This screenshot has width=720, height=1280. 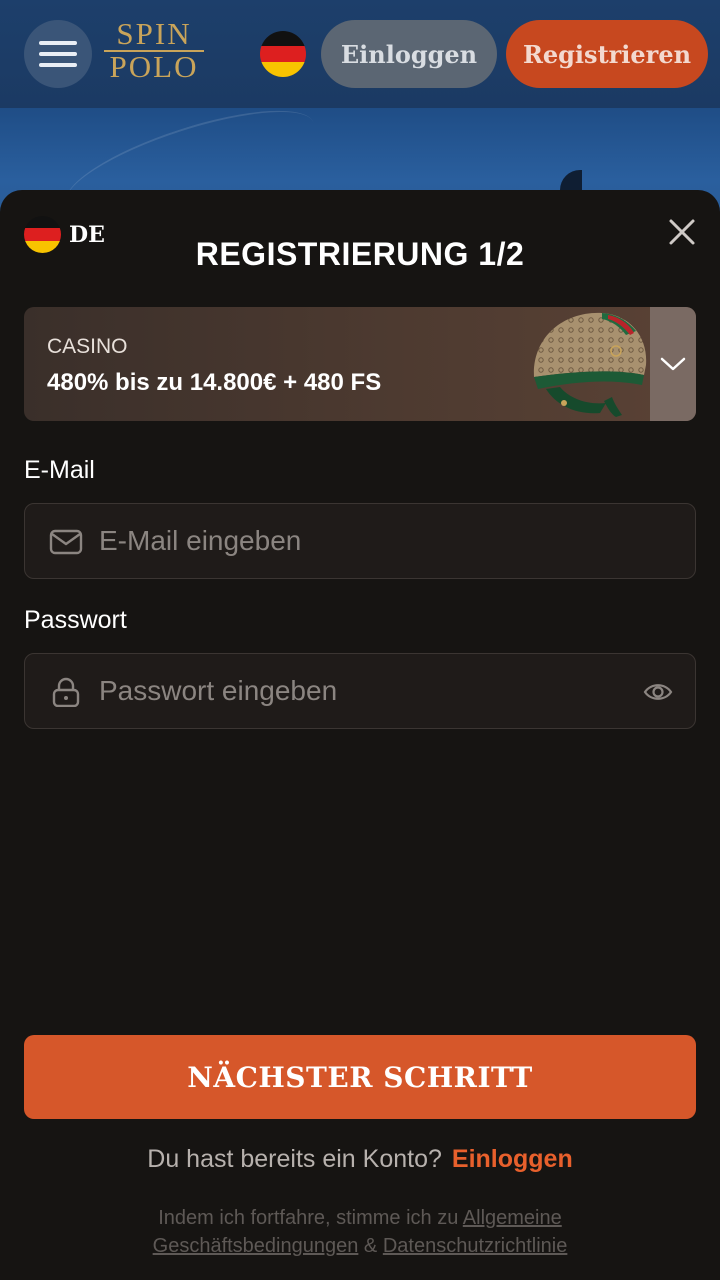 I want to click on germany-flag-icon, so click(x=283, y=54).